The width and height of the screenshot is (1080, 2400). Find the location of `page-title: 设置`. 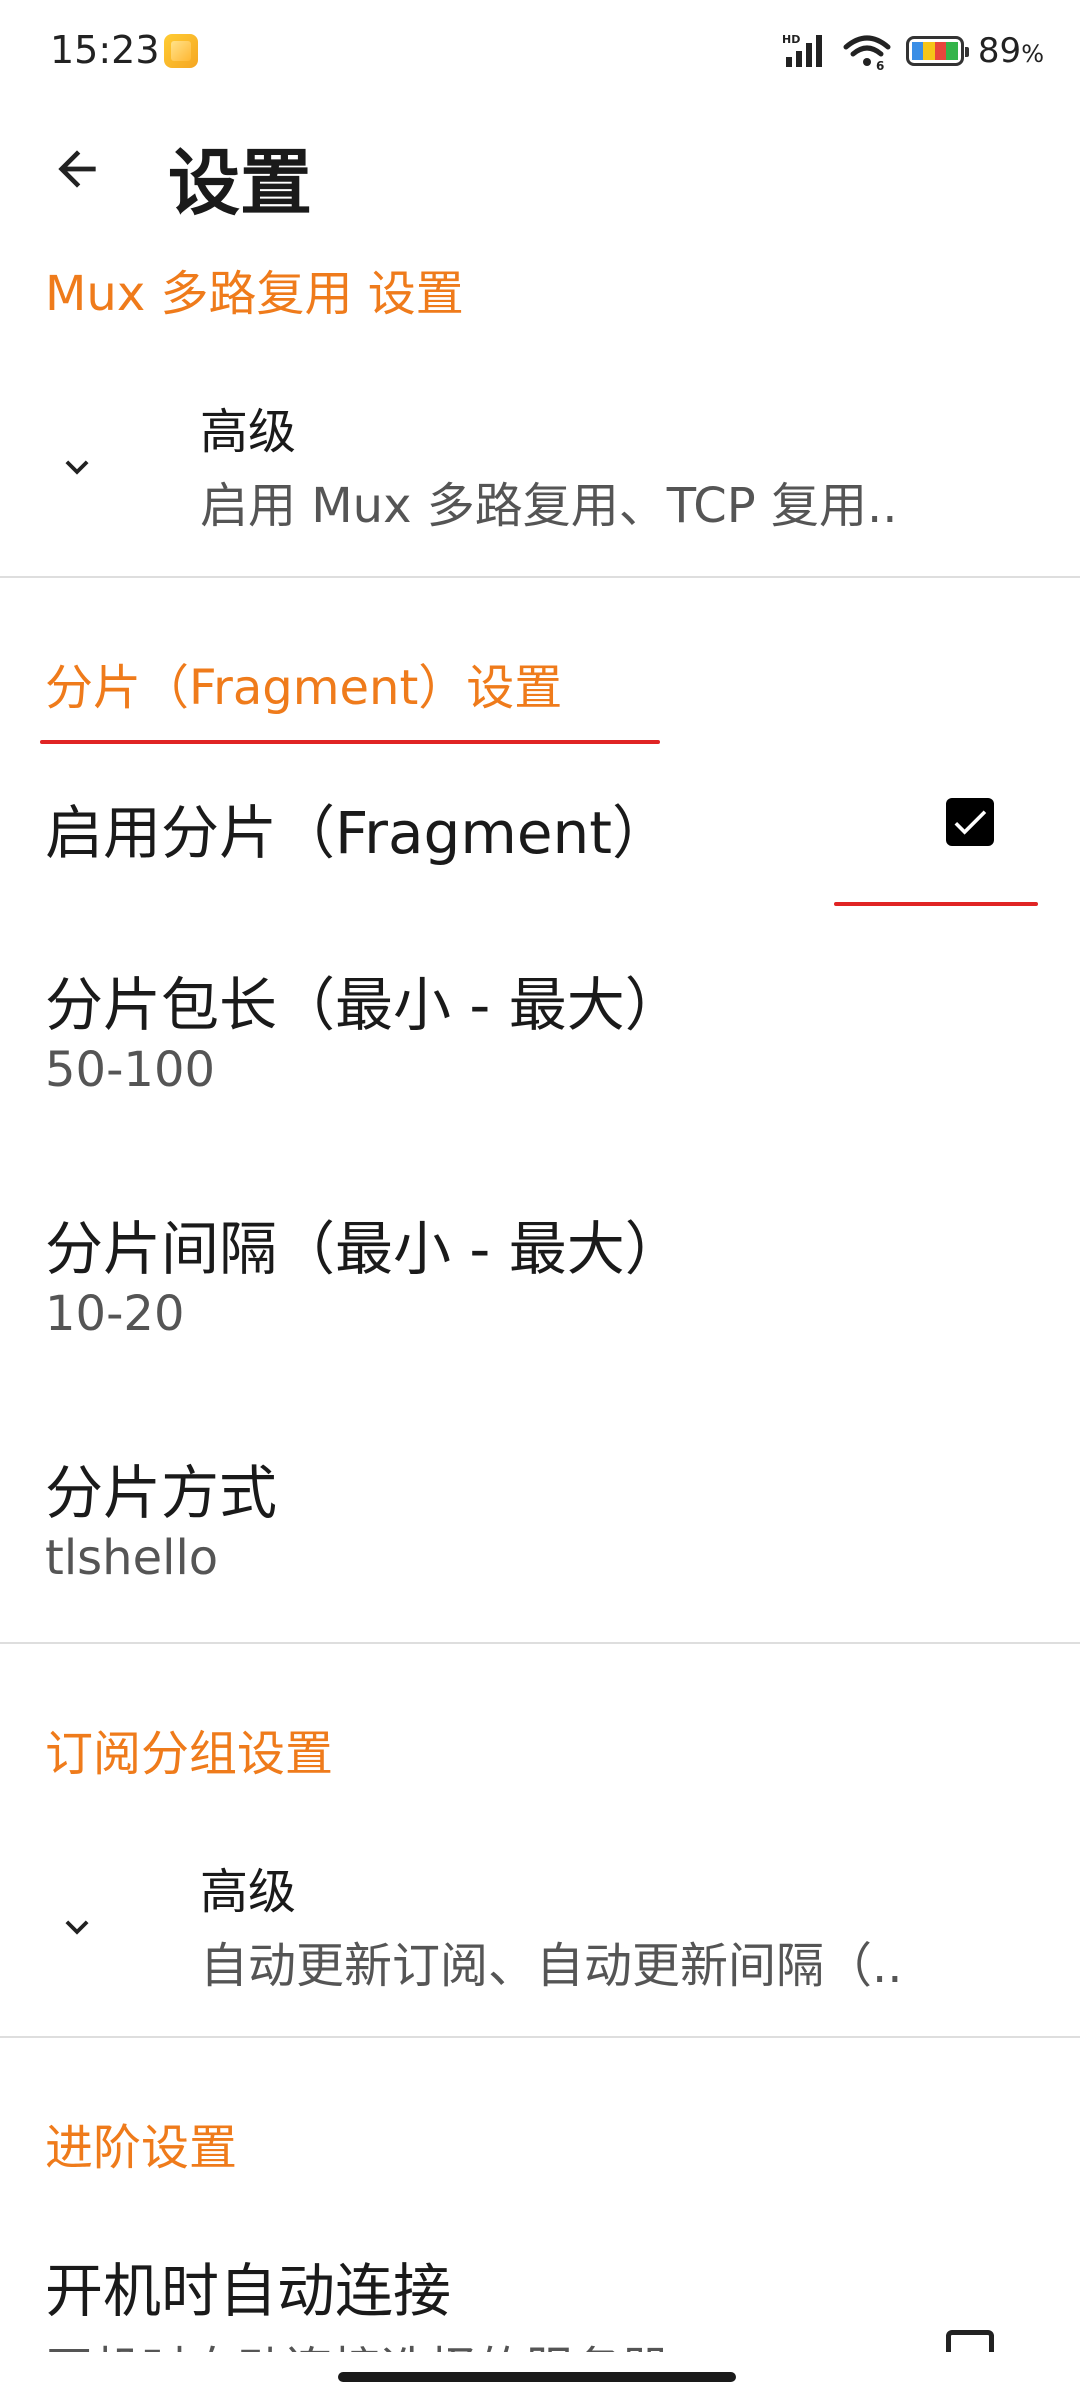

page-title: 设置 is located at coordinates (240, 183).